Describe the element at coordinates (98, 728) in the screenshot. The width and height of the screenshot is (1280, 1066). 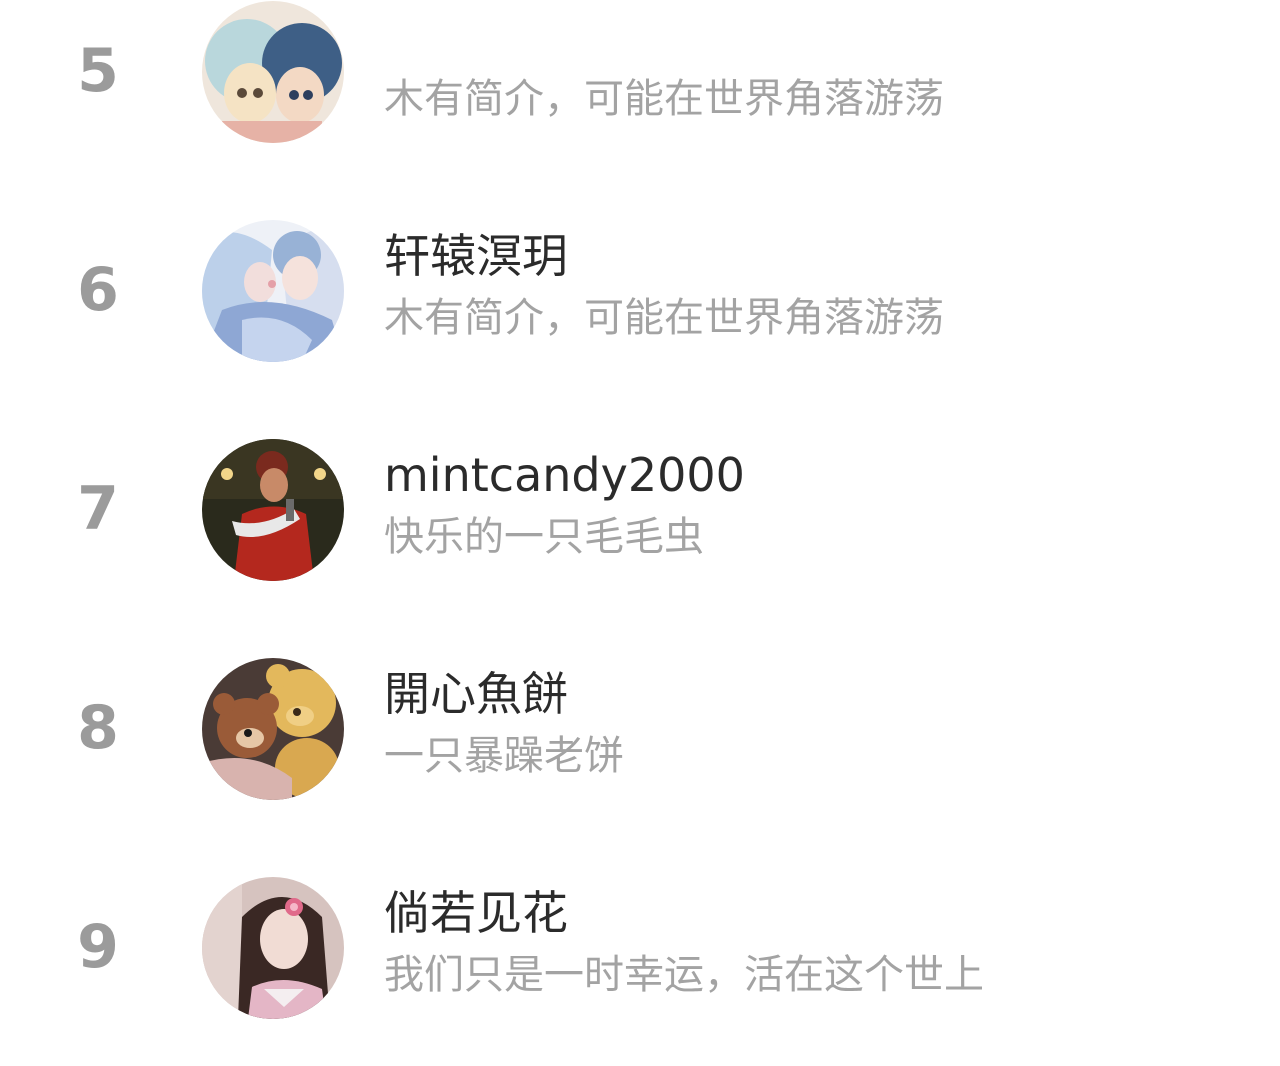
I see `rank-number: 8` at that location.